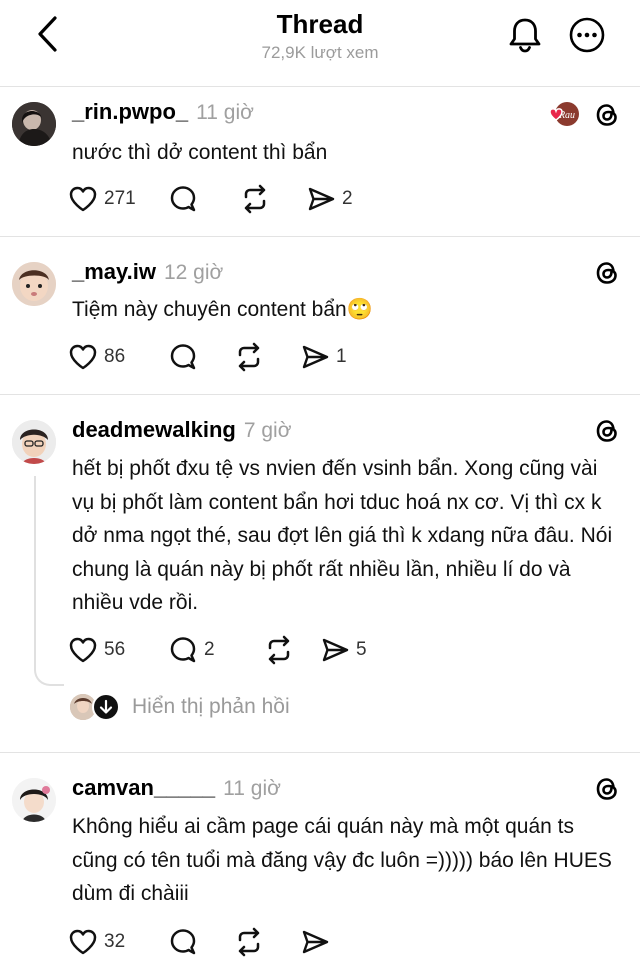 The width and height of the screenshot is (640, 979). I want to click on bell-icon, so click(525, 35).